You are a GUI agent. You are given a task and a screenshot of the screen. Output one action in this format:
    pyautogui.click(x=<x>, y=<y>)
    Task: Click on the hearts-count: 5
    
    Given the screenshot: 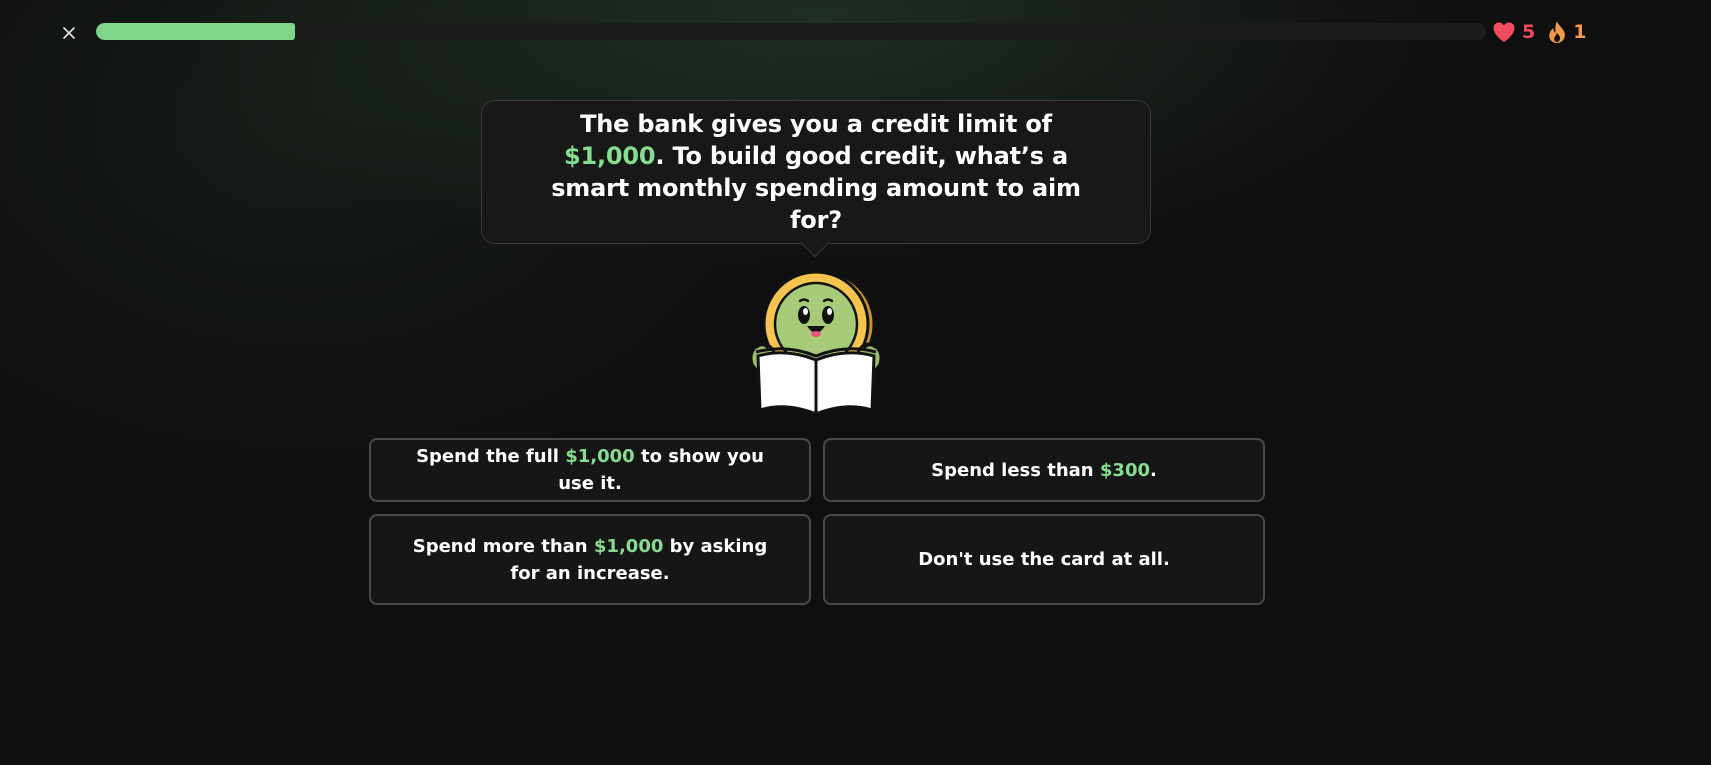 What is the action you would take?
    pyautogui.click(x=1529, y=32)
    